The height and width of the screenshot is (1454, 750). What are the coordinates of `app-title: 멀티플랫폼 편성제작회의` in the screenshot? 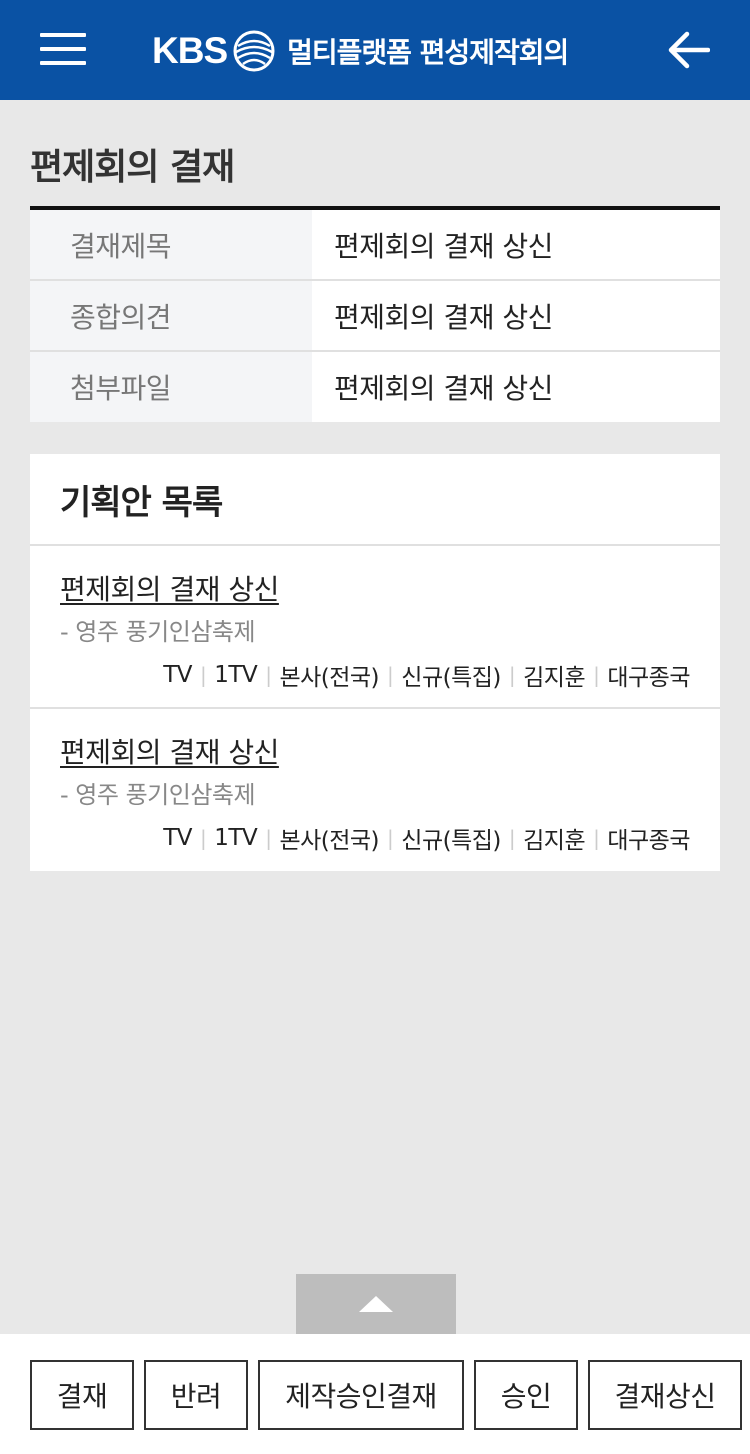 It's located at (428, 52).